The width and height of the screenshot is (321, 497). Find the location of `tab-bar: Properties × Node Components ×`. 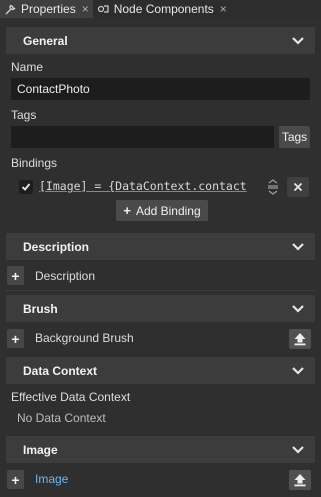

tab-bar: Properties × Node Components × is located at coordinates (160, 9).